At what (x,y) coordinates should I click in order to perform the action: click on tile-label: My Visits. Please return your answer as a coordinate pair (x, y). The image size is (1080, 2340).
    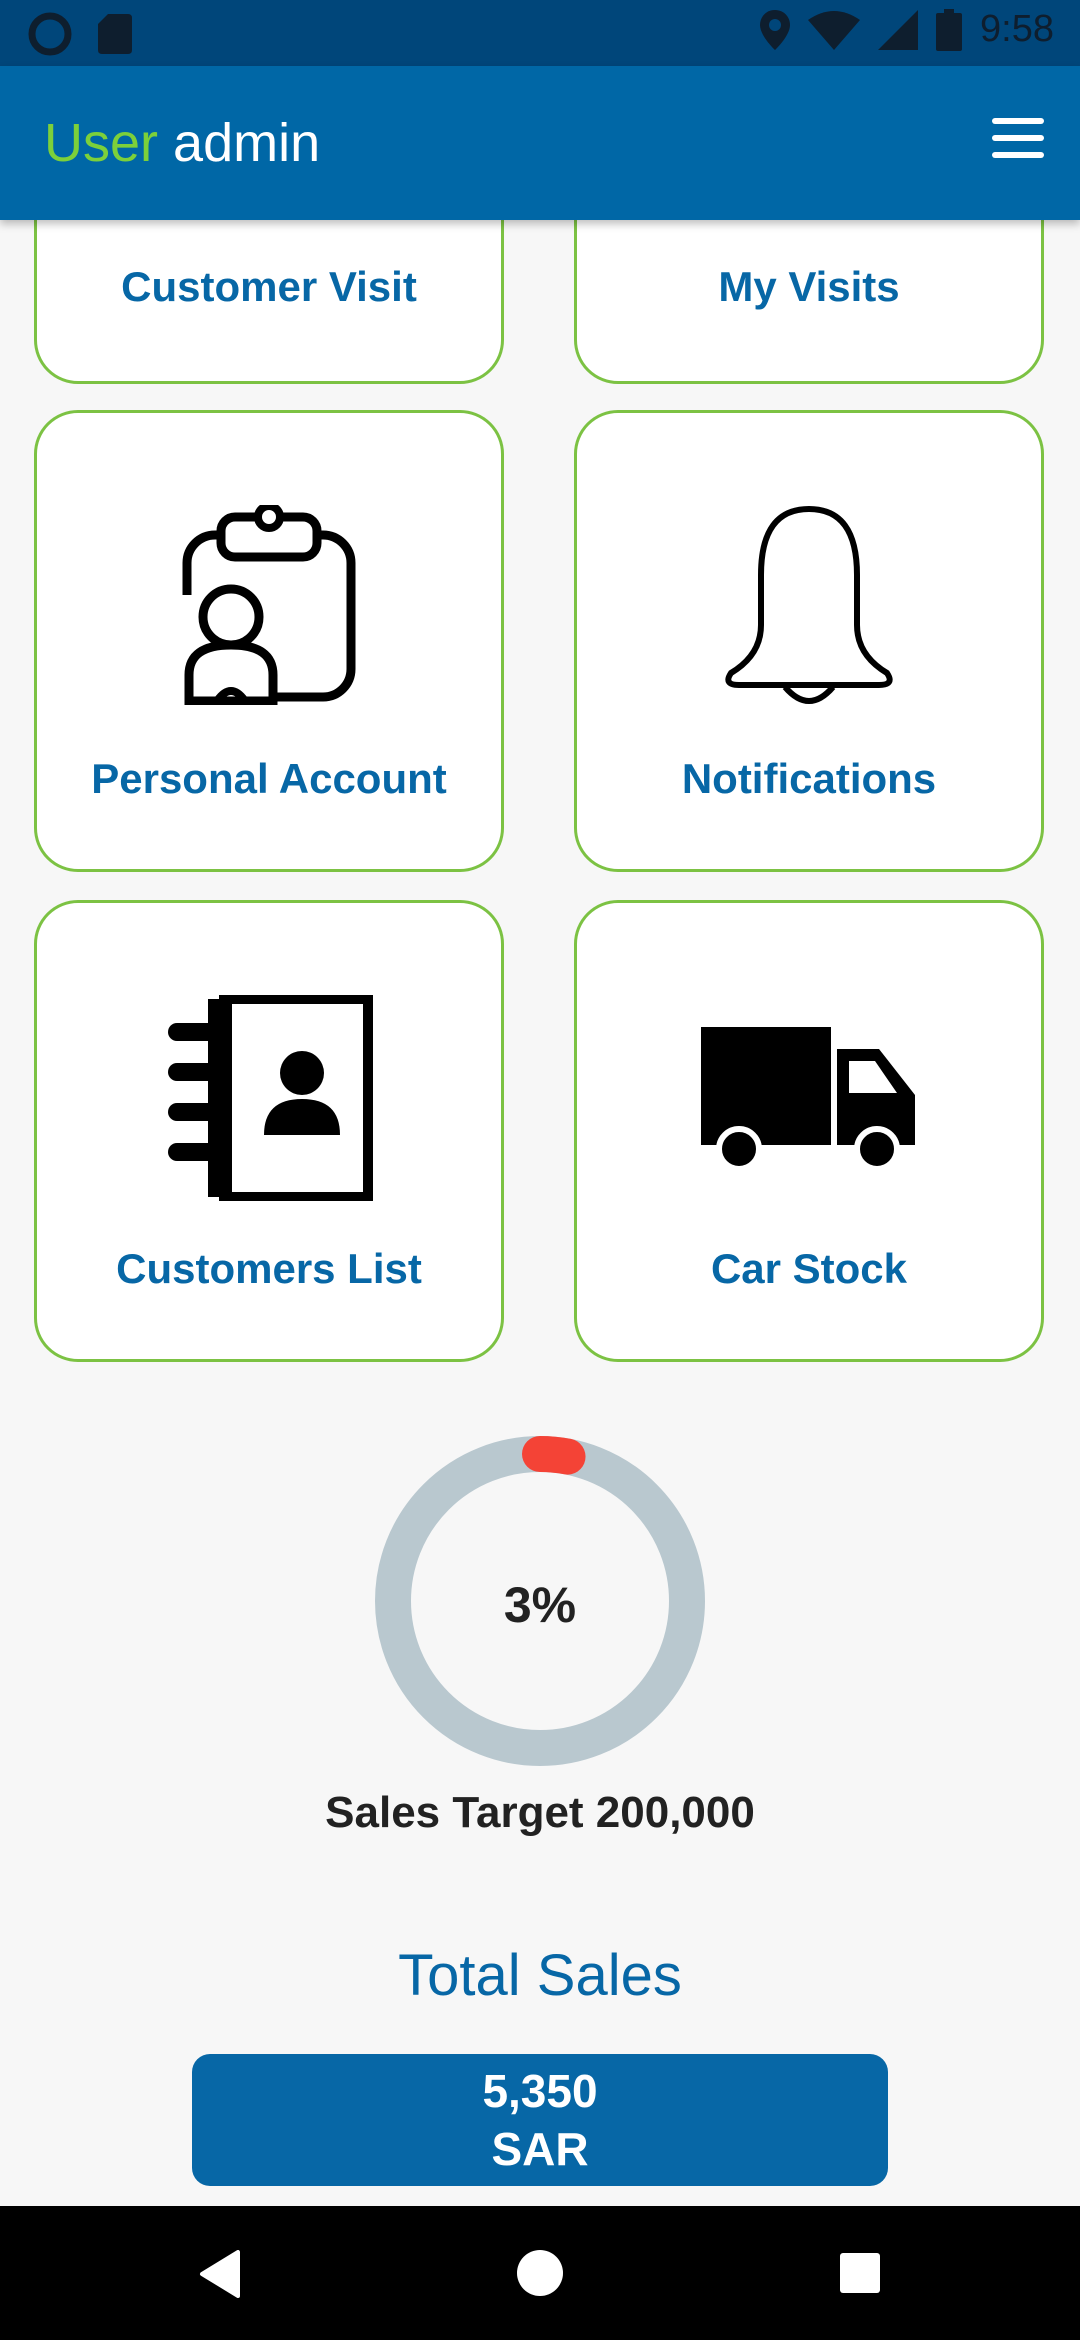
    Looking at the image, I should click on (809, 286).